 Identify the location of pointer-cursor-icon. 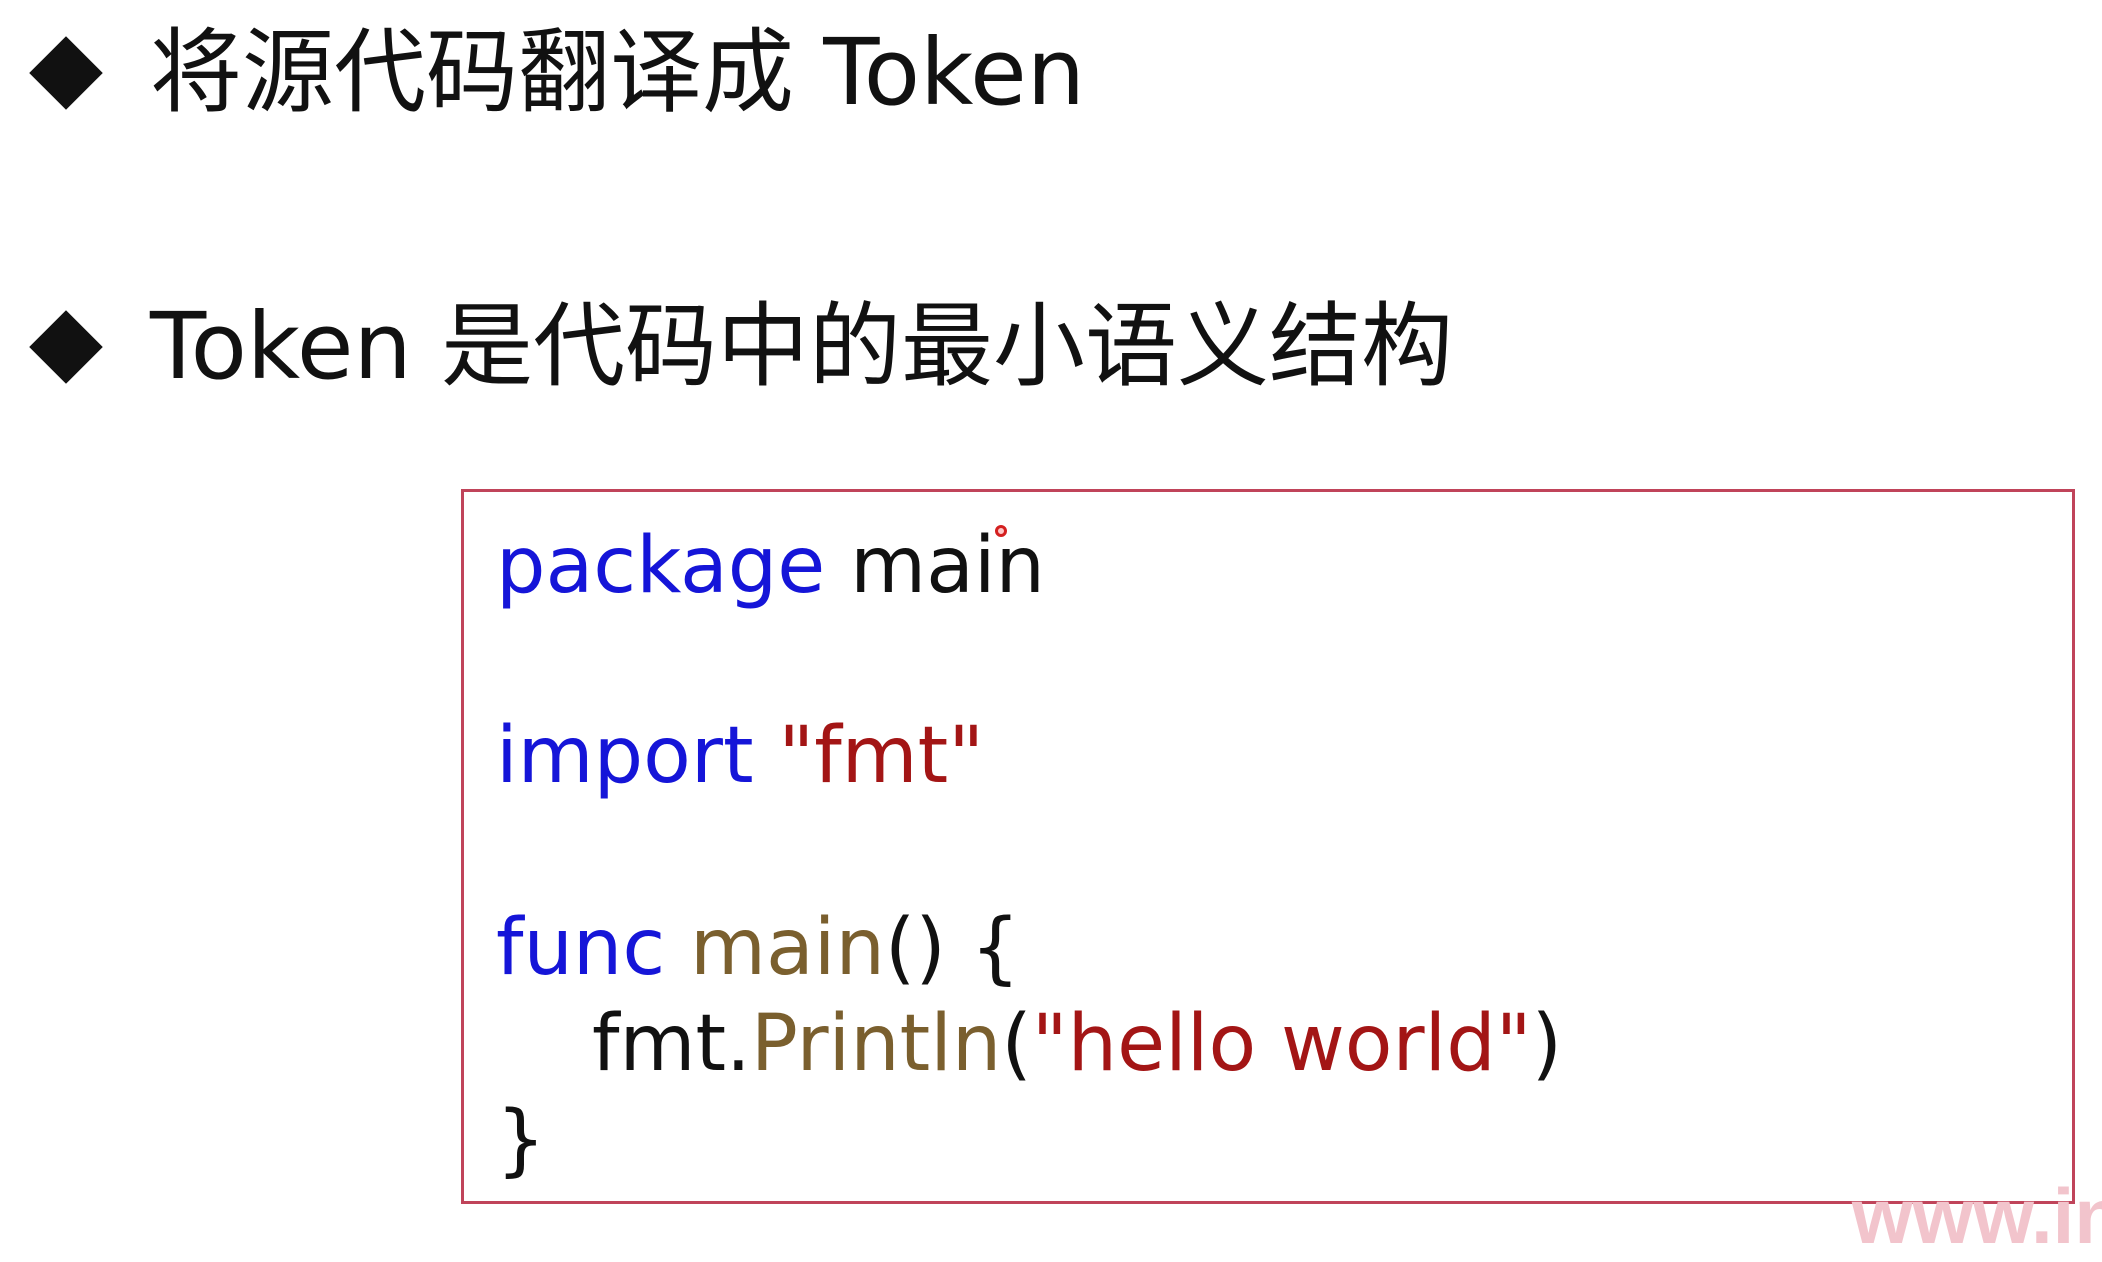
(1001, 531).